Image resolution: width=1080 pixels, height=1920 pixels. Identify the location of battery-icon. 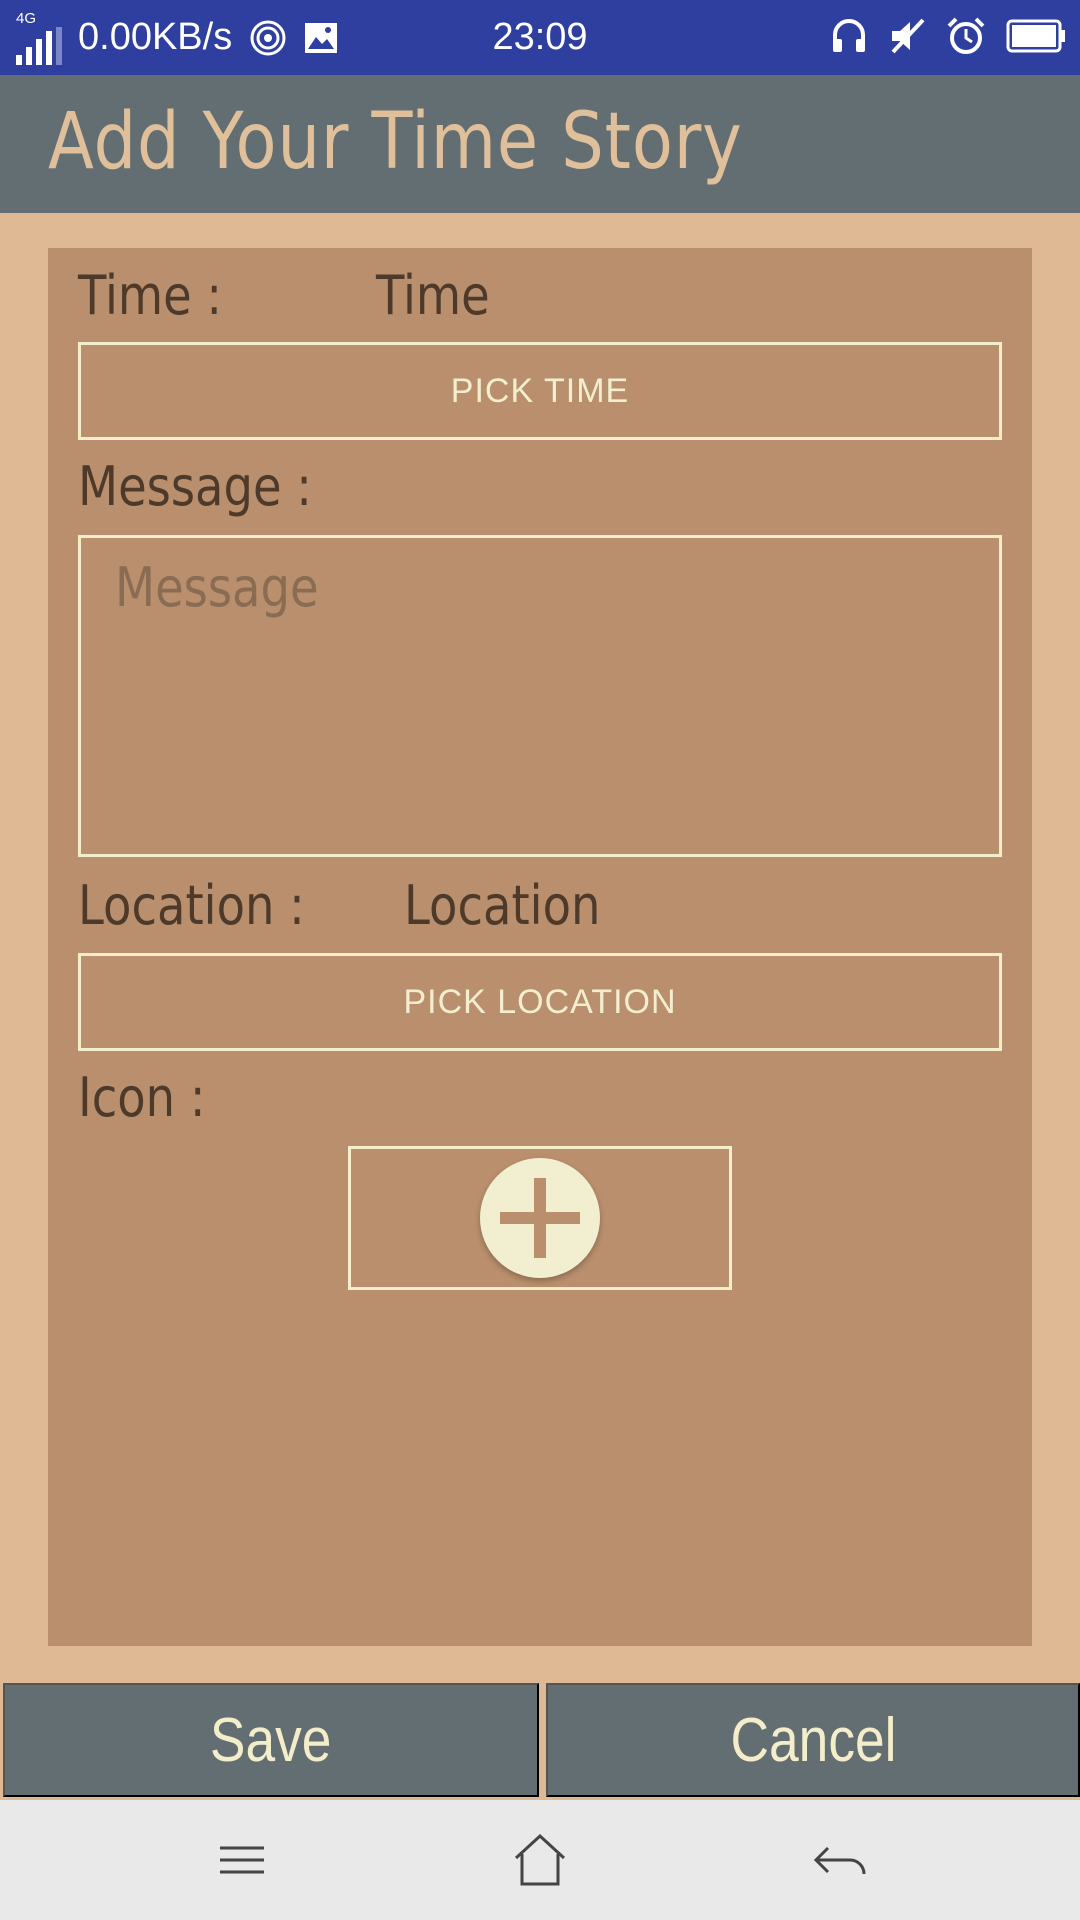
(1036, 38).